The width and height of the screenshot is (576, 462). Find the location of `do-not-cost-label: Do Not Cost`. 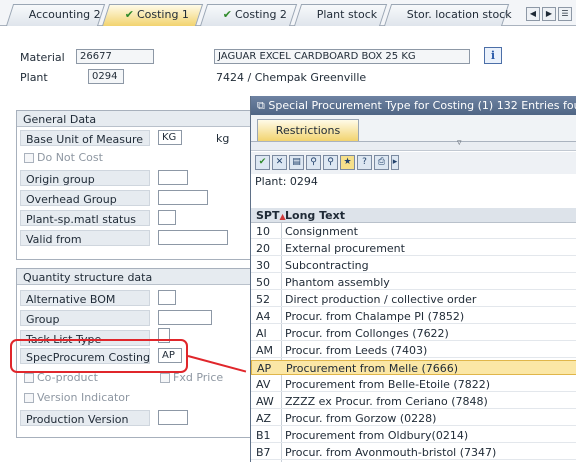

do-not-cost-label: Do Not Cost is located at coordinates (70, 157).